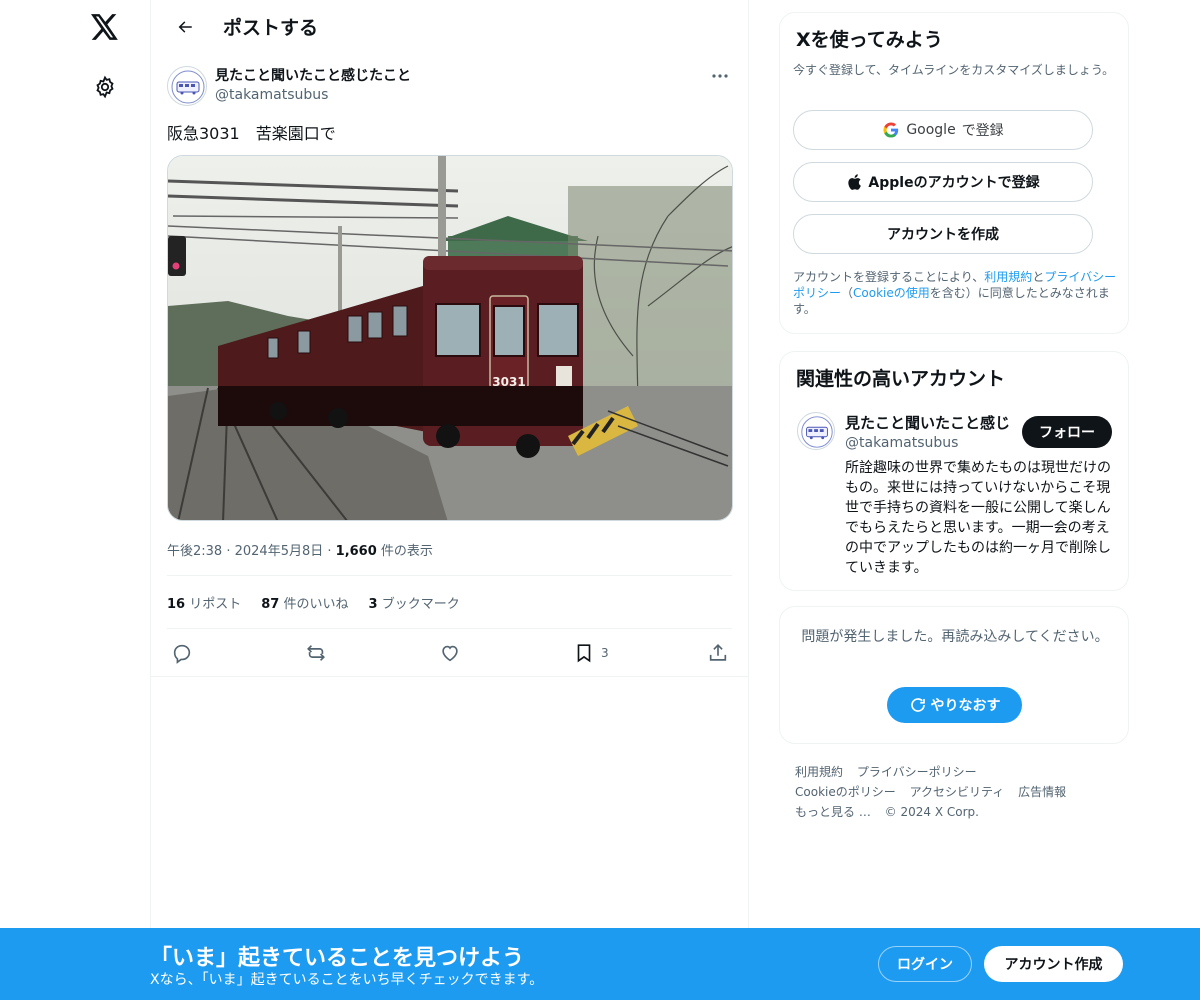  What do you see at coordinates (954, 675) in the screenshot?
I see `error-card: 問題が発生しました。再読み込みしてください。 やりなおす` at bounding box center [954, 675].